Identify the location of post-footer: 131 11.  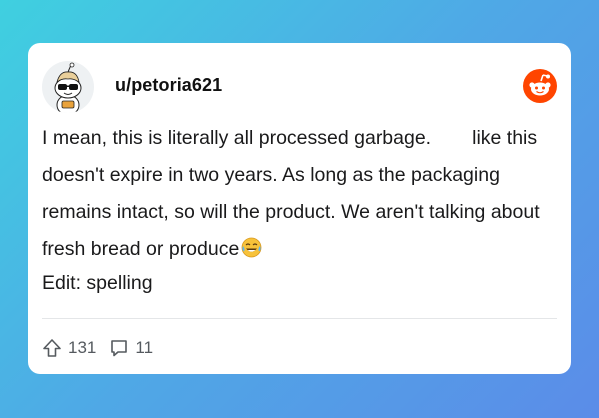
(97, 348).